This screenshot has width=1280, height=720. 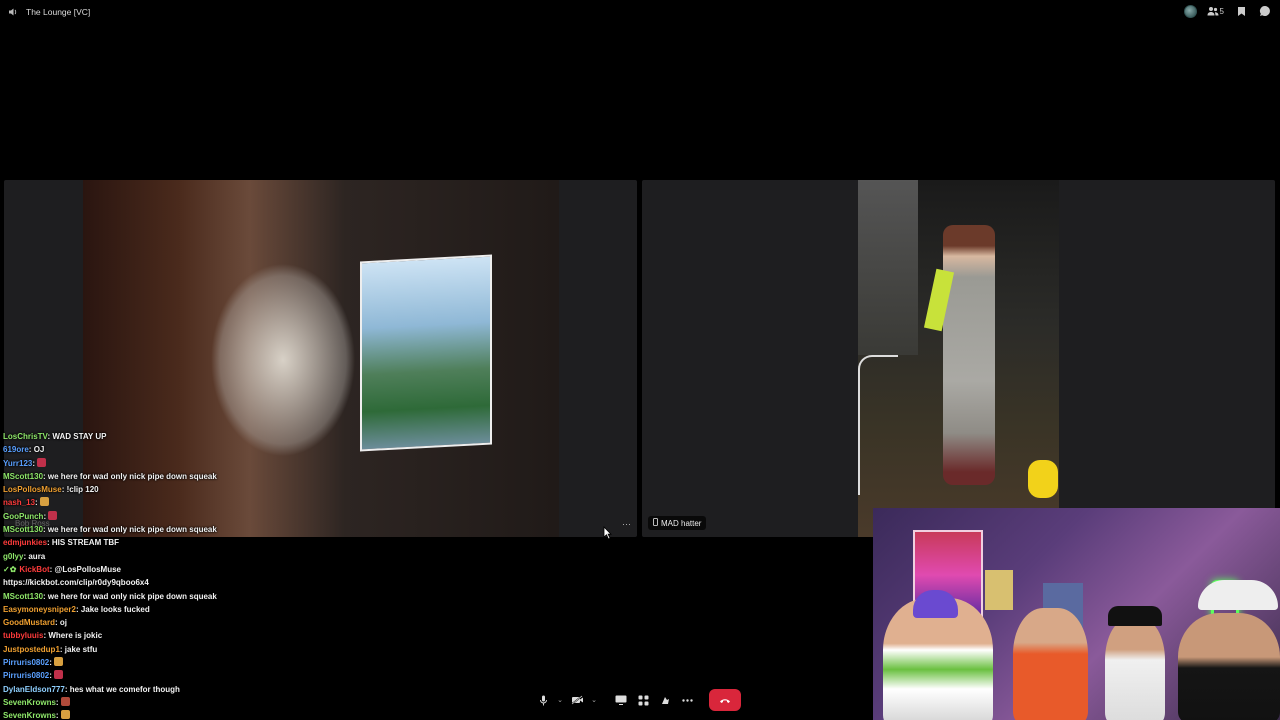 What do you see at coordinates (163, 502) in the screenshot?
I see `chat-message: nash_13:` at bounding box center [163, 502].